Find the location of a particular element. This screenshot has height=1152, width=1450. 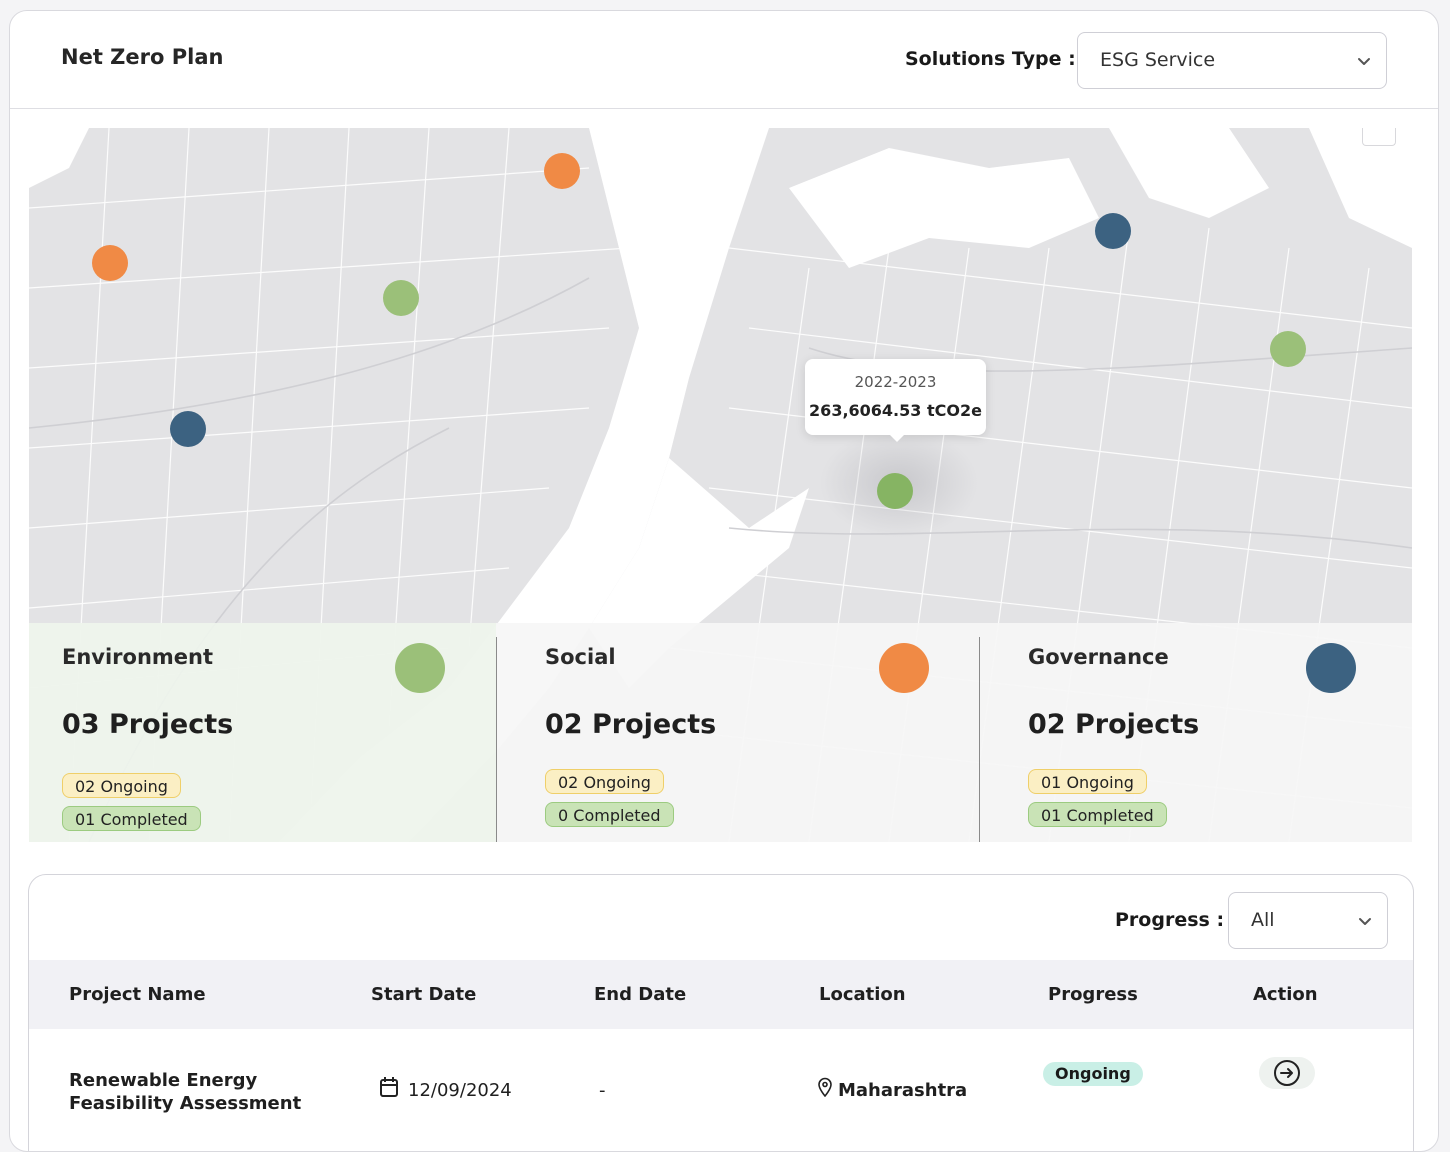

social-color-dot is located at coordinates (904, 668).